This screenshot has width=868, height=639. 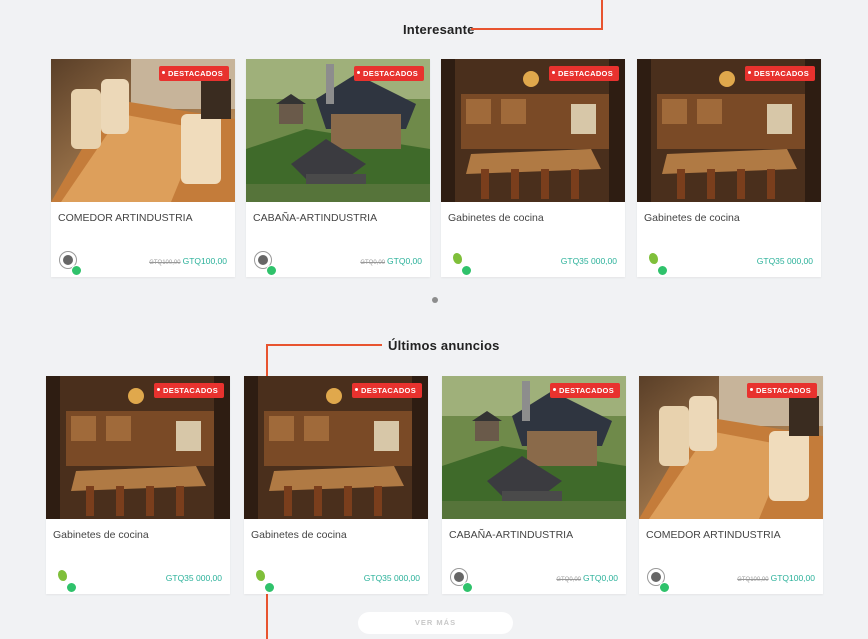 What do you see at coordinates (439, 29) in the screenshot?
I see `section-title-interesante: Interesante` at bounding box center [439, 29].